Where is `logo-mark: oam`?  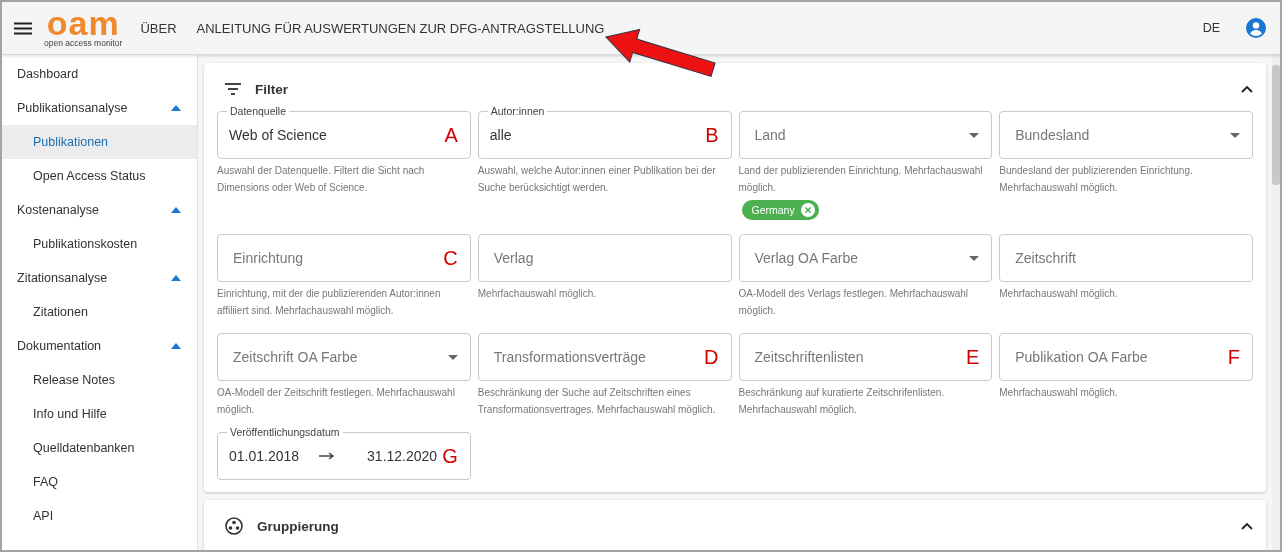
logo-mark: oam is located at coordinates (83, 23).